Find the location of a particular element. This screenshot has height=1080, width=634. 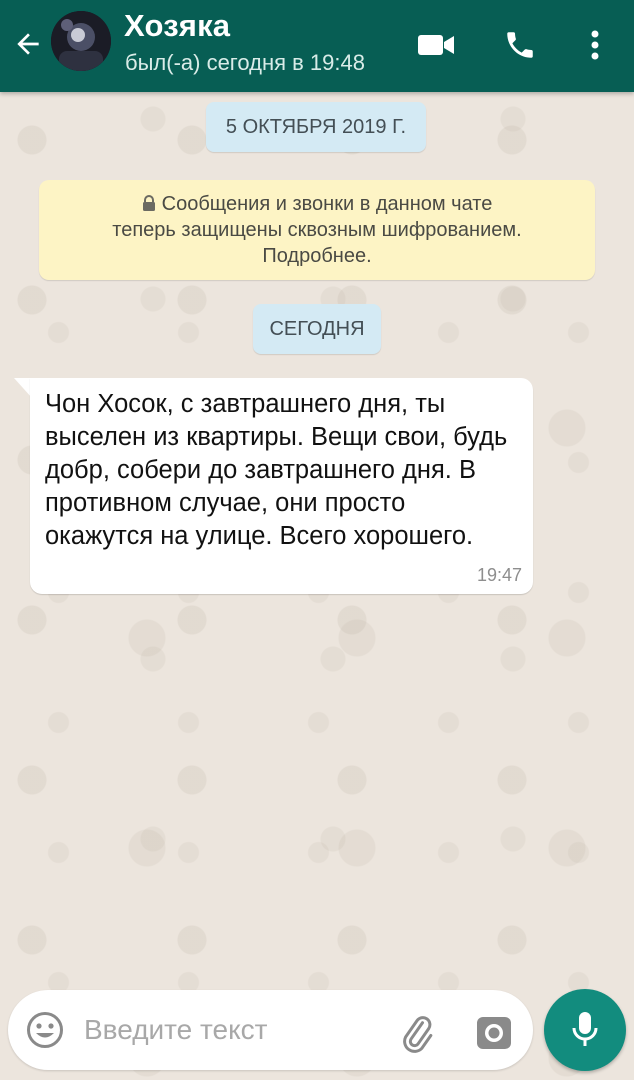

today-chip: СЕГОДНЯ is located at coordinates (317, 329).